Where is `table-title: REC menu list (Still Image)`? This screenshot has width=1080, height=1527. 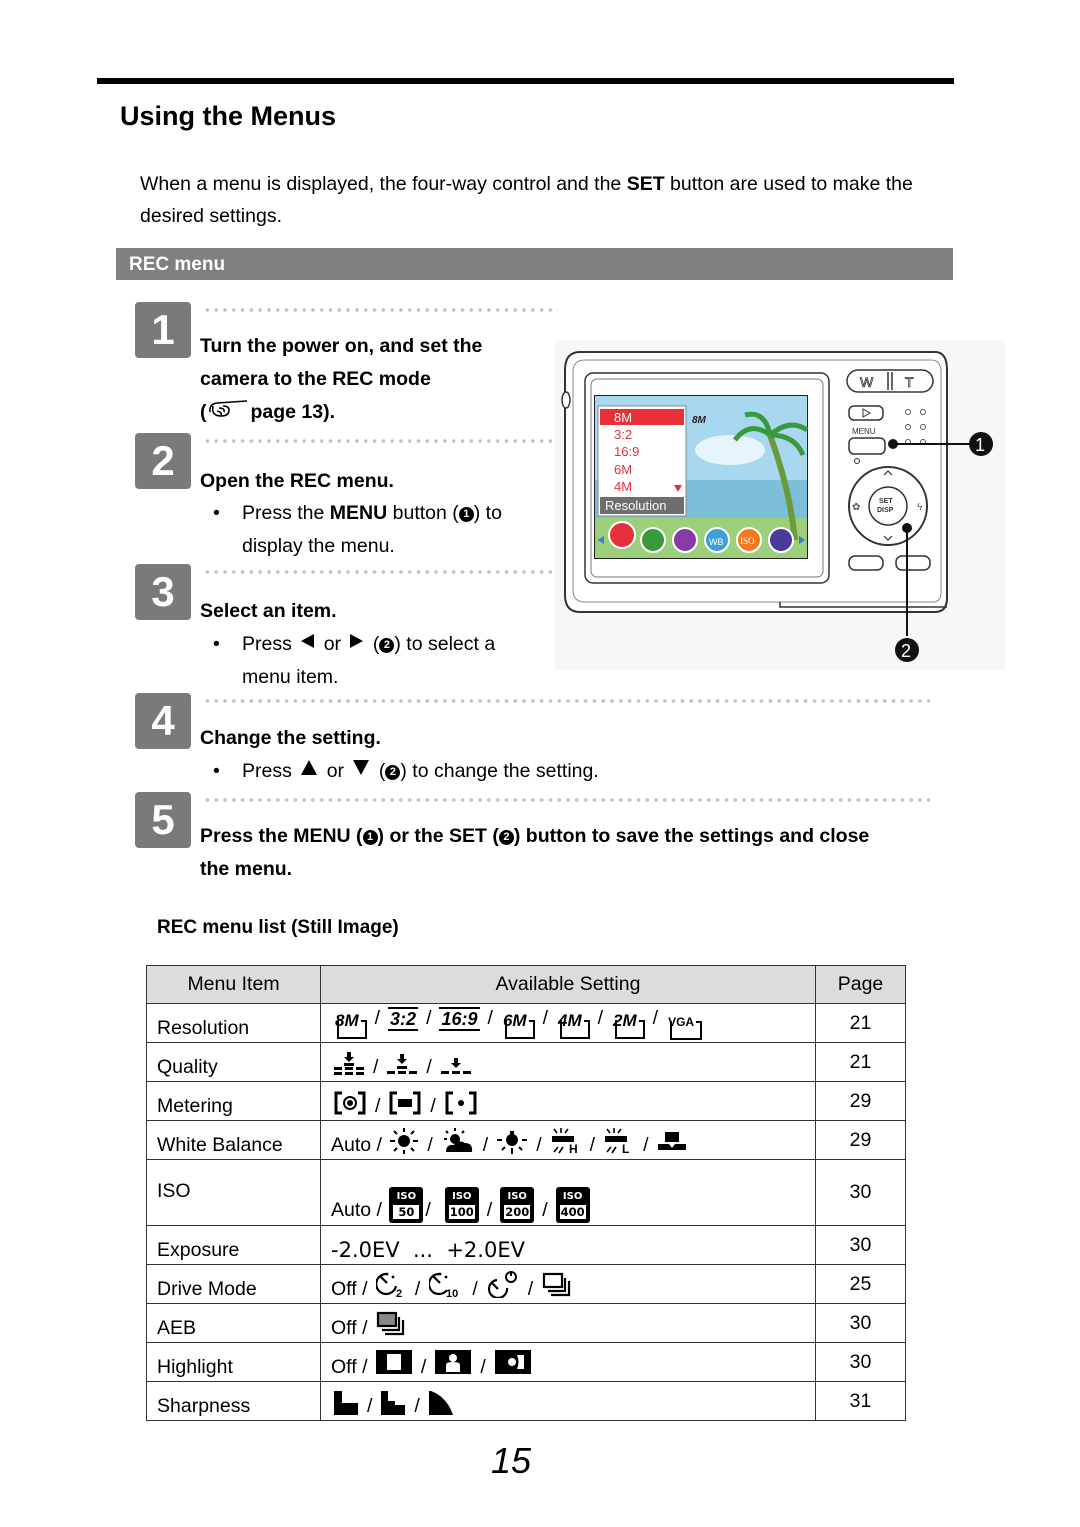
table-title: REC menu list (Still Image) is located at coordinates (278, 927).